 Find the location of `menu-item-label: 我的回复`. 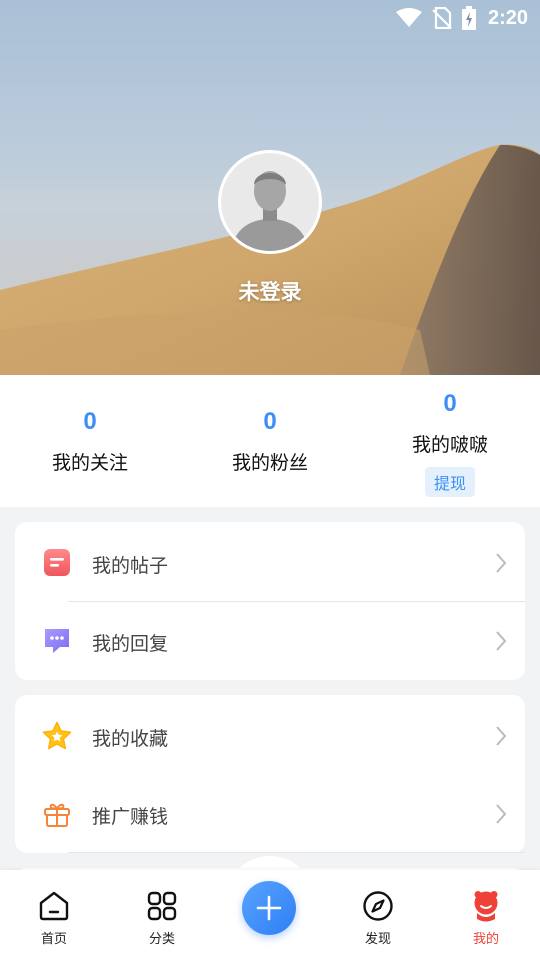

menu-item-label: 我的回复 is located at coordinates (130, 644).